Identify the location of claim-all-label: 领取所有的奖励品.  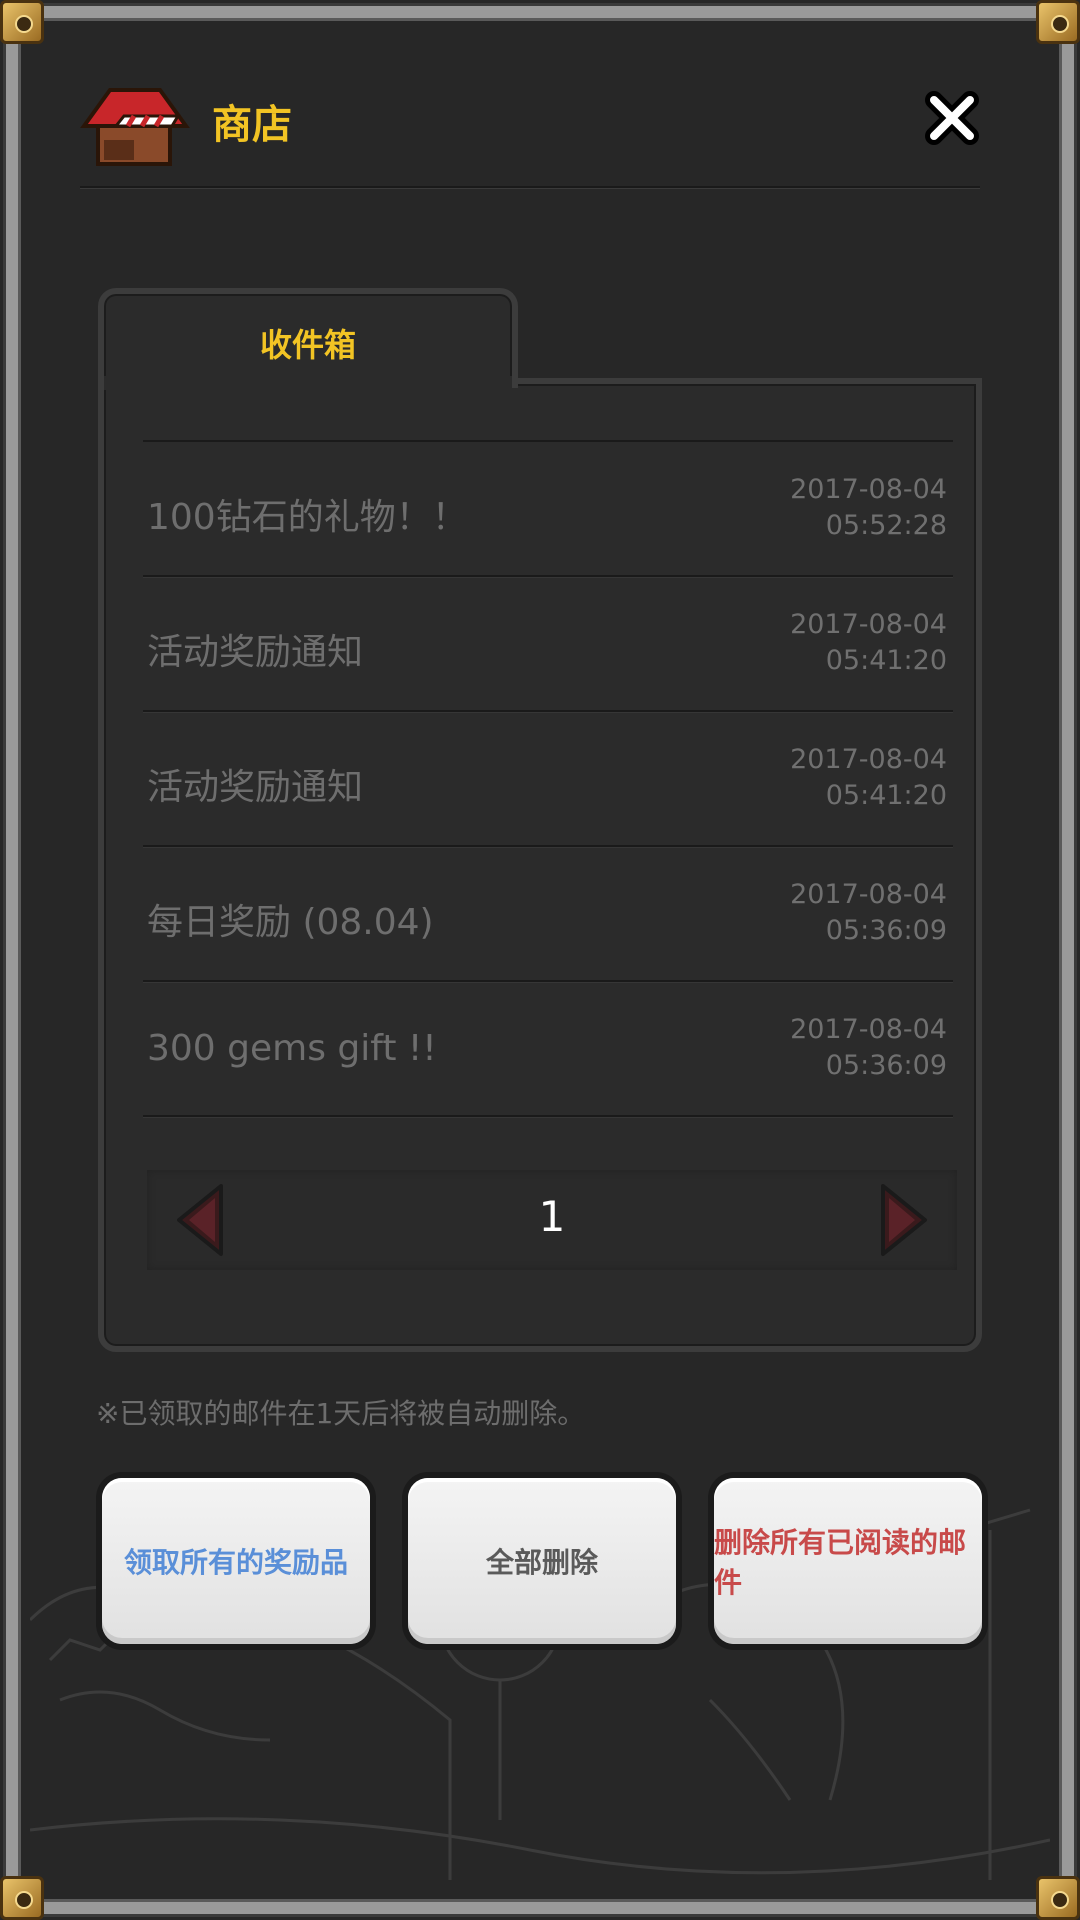
(236, 1561).